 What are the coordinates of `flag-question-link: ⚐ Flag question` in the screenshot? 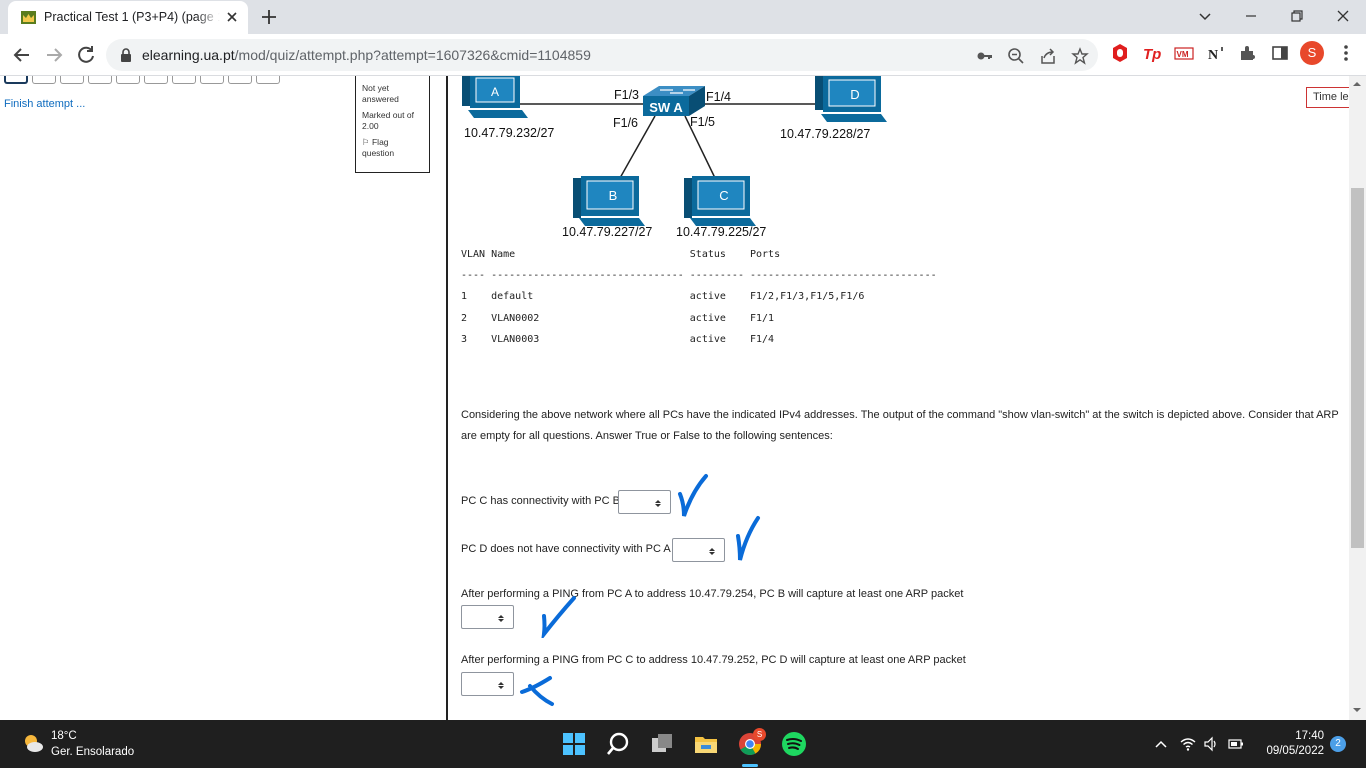 It's located at (392, 148).